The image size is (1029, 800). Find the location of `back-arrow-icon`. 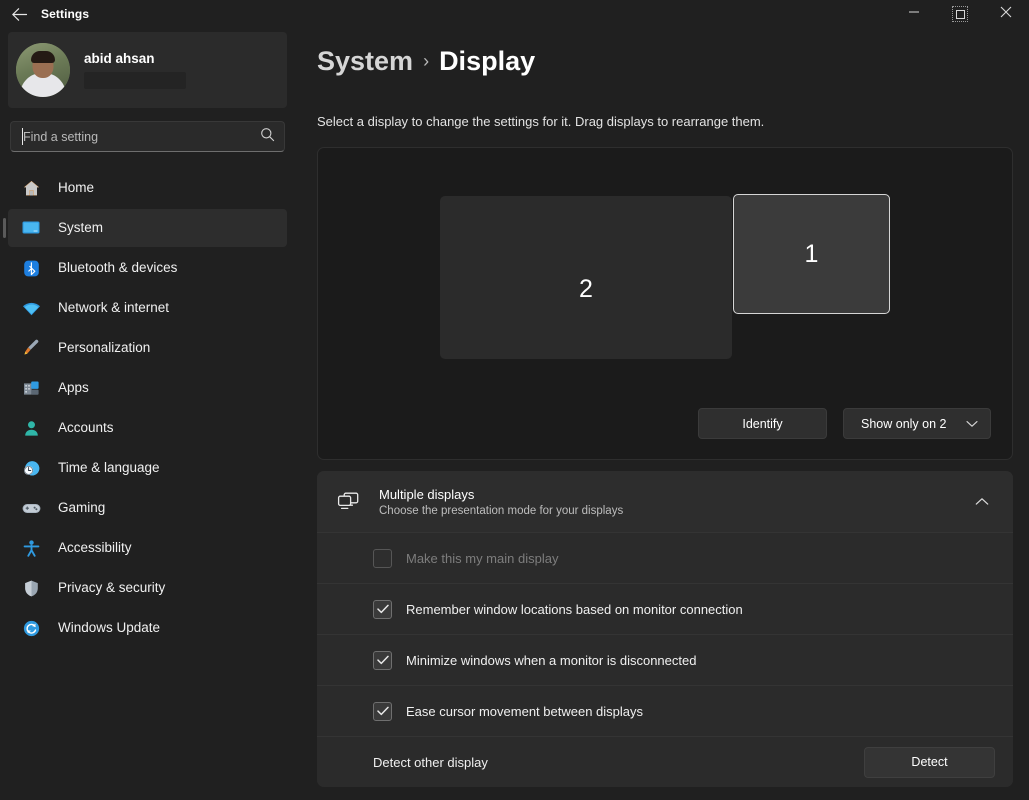

back-arrow-icon is located at coordinates (19, 14).